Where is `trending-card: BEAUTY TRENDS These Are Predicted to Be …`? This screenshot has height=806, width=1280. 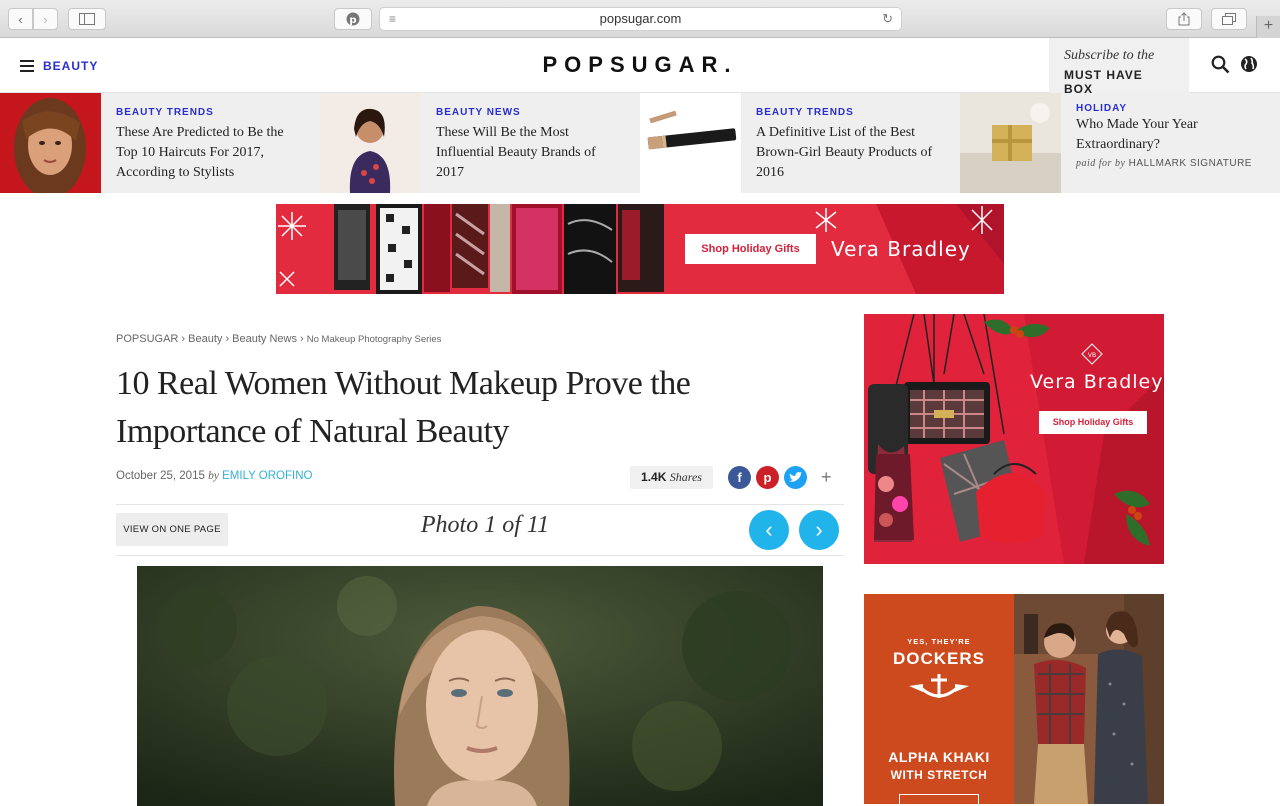 trending-card: BEAUTY TRENDS These Are Predicted to Be … is located at coordinates (160, 143).